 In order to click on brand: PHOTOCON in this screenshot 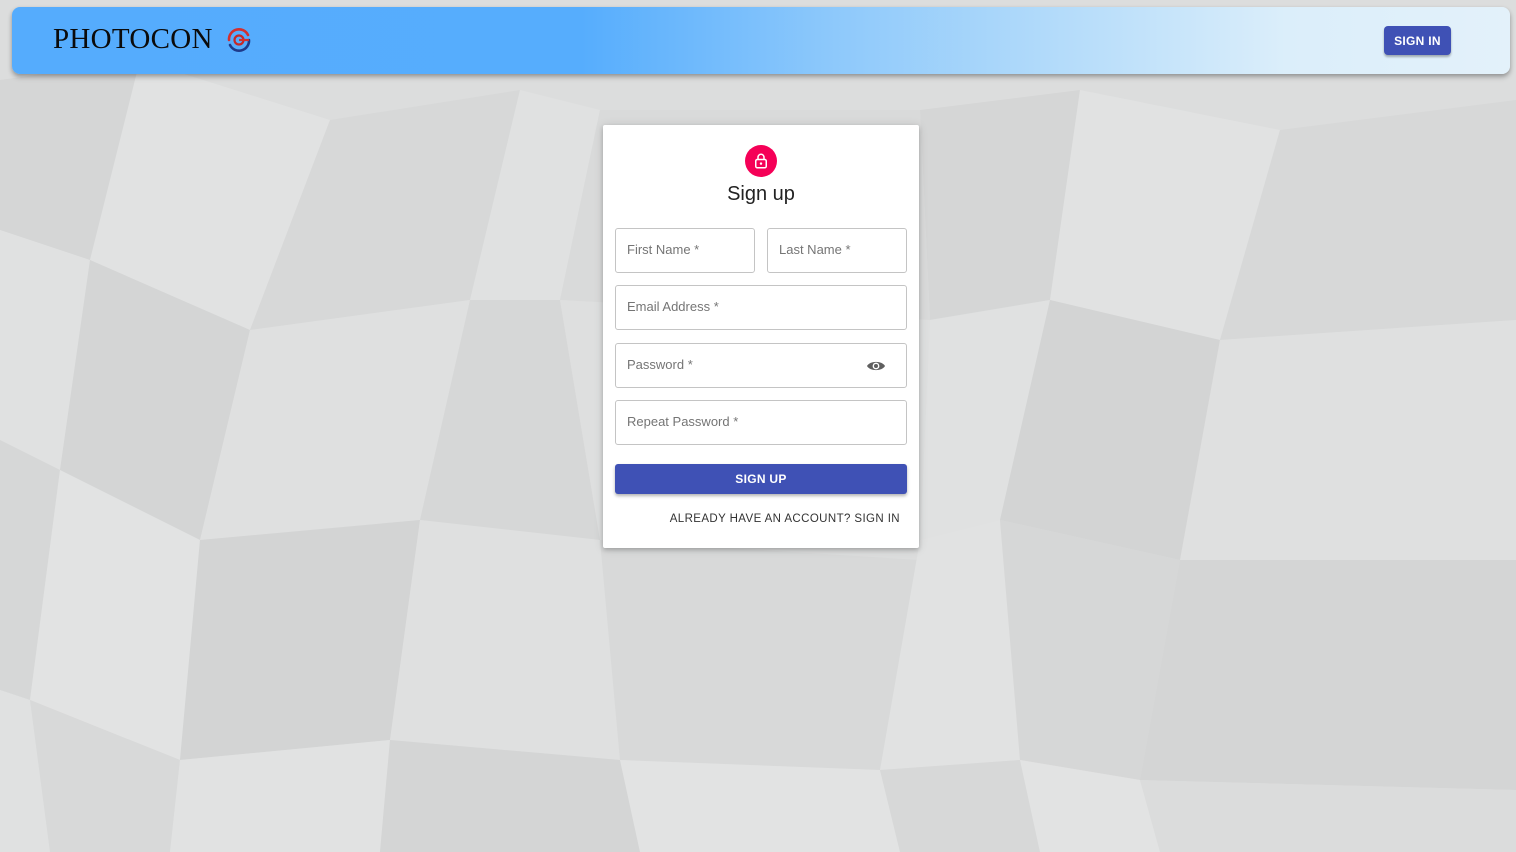, I will do `click(153, 39)`.